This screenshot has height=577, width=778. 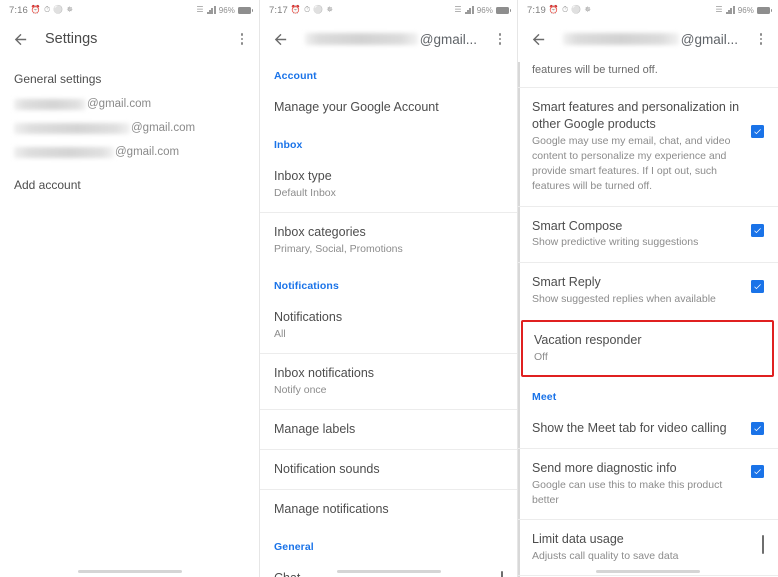 I want to click on row-title: Inbox notifications, so click(x=324, y=373).